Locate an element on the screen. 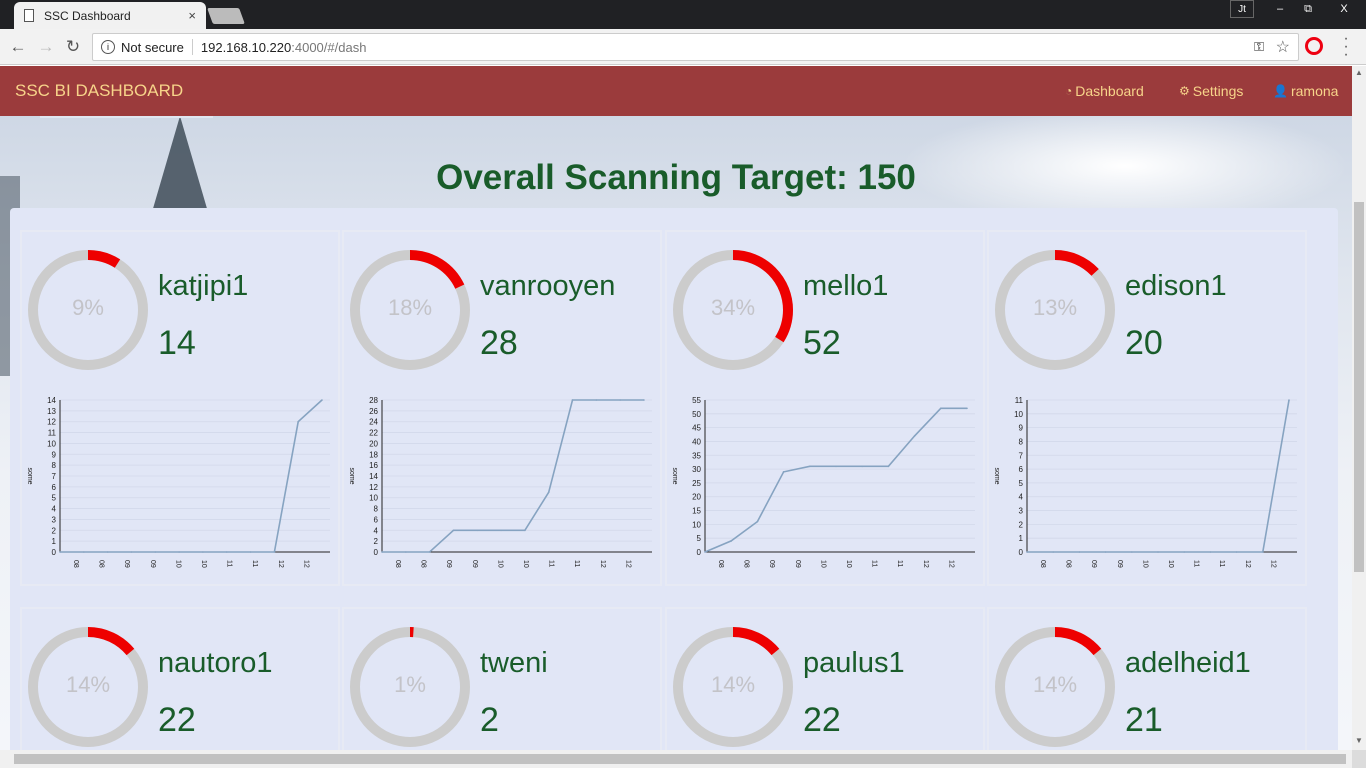 The height and width of the screenshot is (768, 1366). opera-icon is located at coordinates (1314, 46).